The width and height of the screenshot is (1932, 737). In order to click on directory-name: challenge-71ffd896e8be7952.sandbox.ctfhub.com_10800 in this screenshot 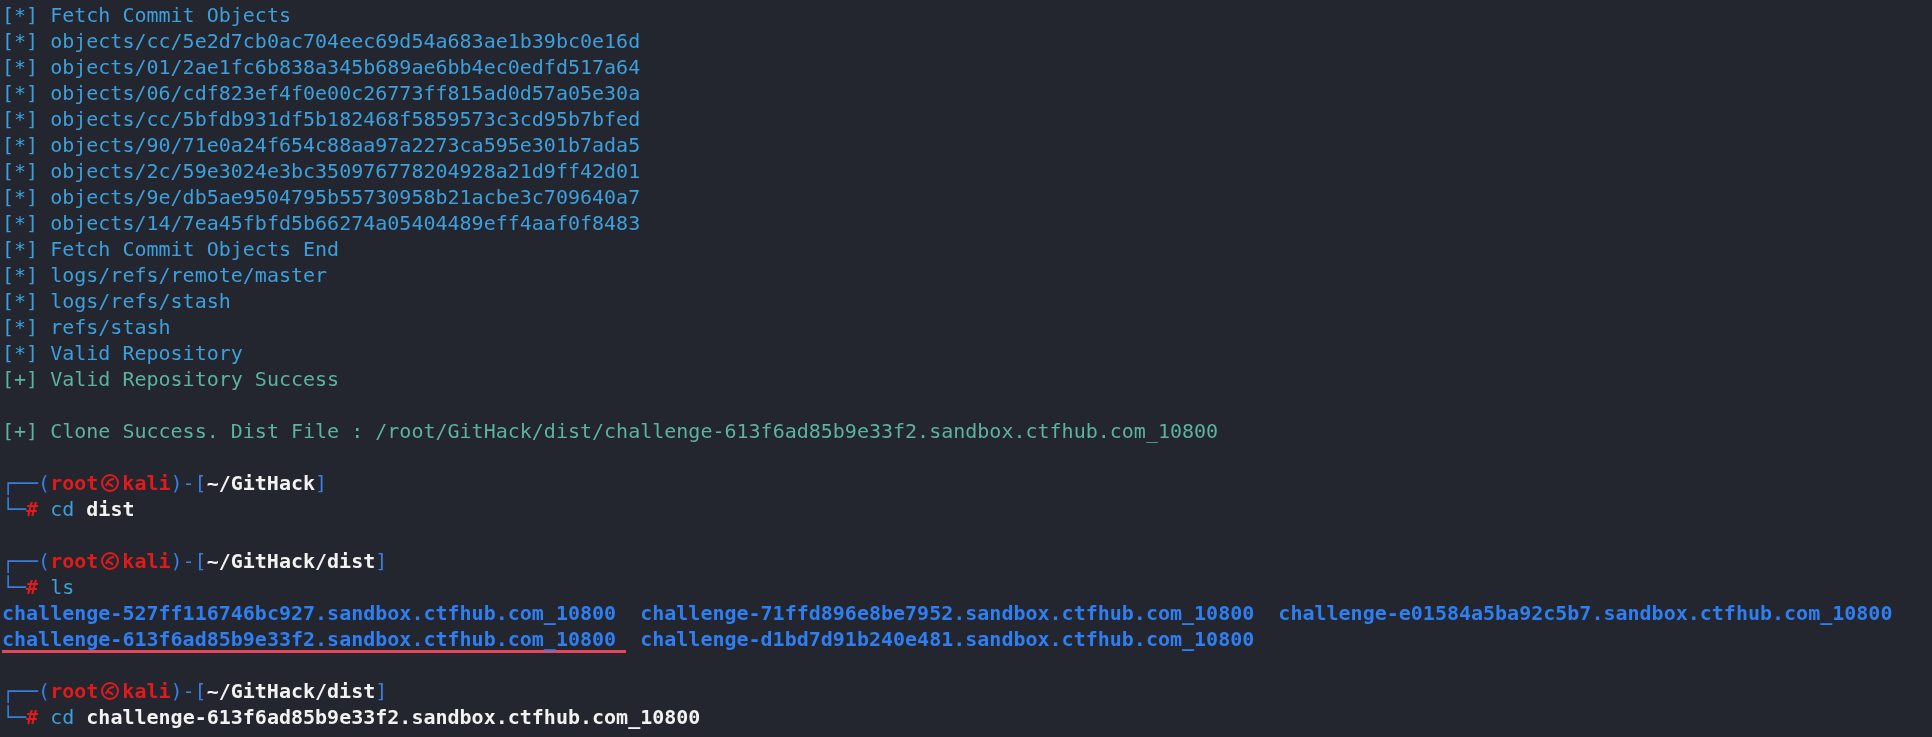, I will do `click(947, 613)`.